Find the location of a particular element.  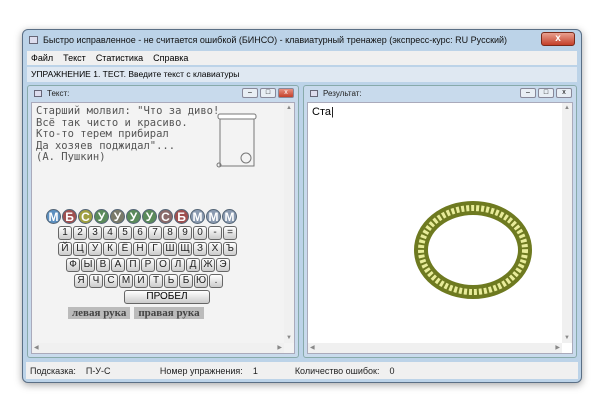

exercise-number-value: 1 is located at coordinates (255, 370).